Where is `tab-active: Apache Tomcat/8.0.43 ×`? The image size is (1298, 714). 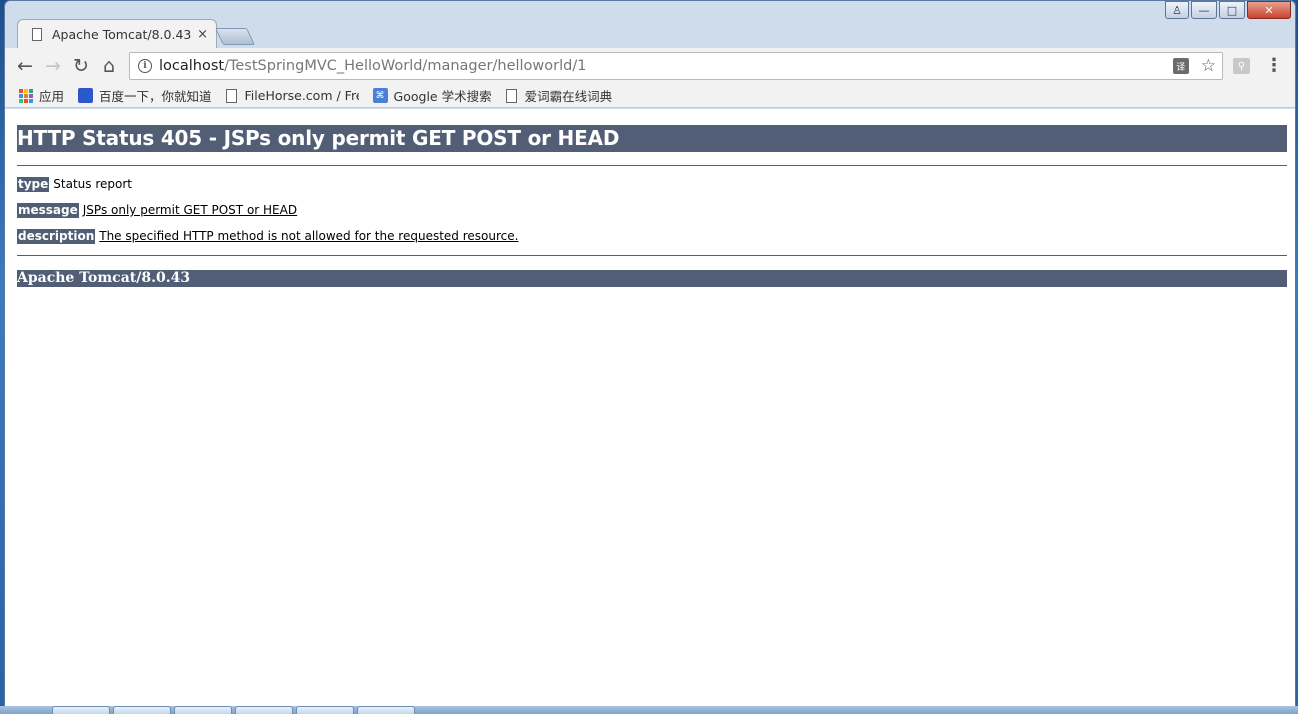
tab-active: Apache Tomcat/8.0.43 × is located at coordinates (117, 34).